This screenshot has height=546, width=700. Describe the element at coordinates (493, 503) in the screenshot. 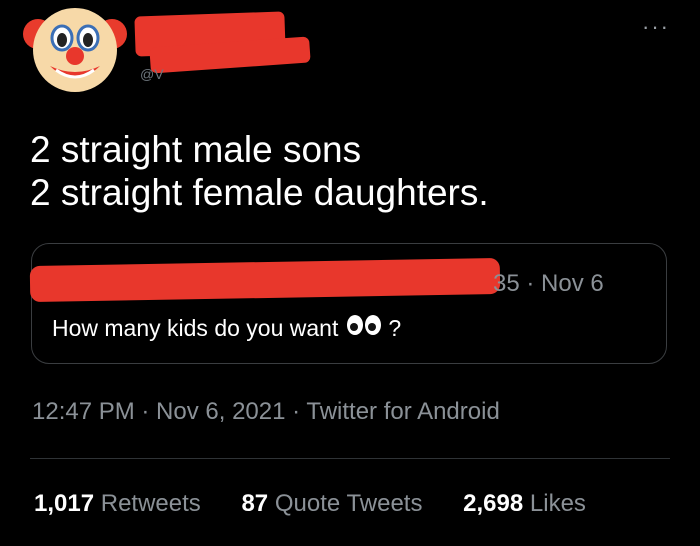

I see `likes-count: 2,698` at that location.